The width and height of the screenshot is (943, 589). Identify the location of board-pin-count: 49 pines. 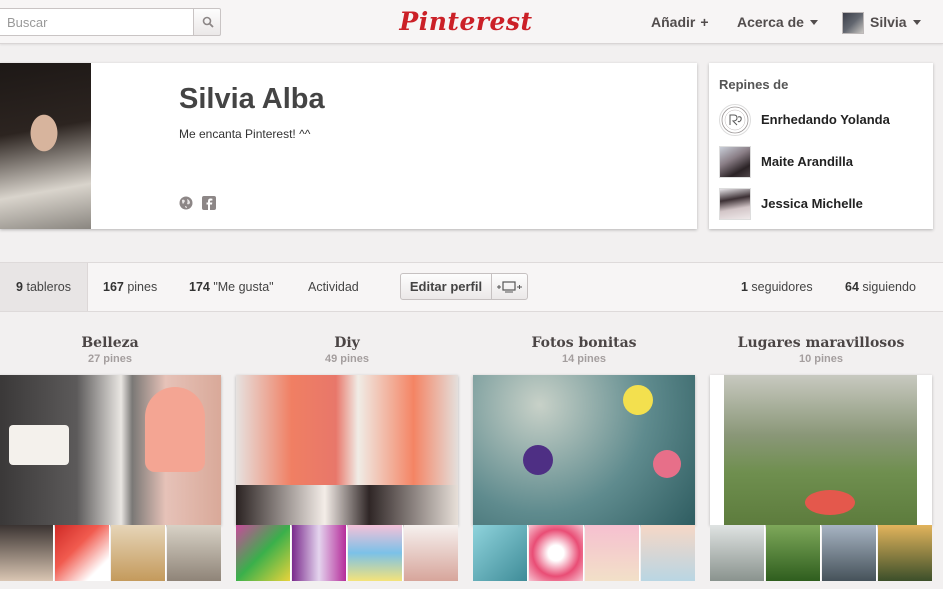
(347, 359).